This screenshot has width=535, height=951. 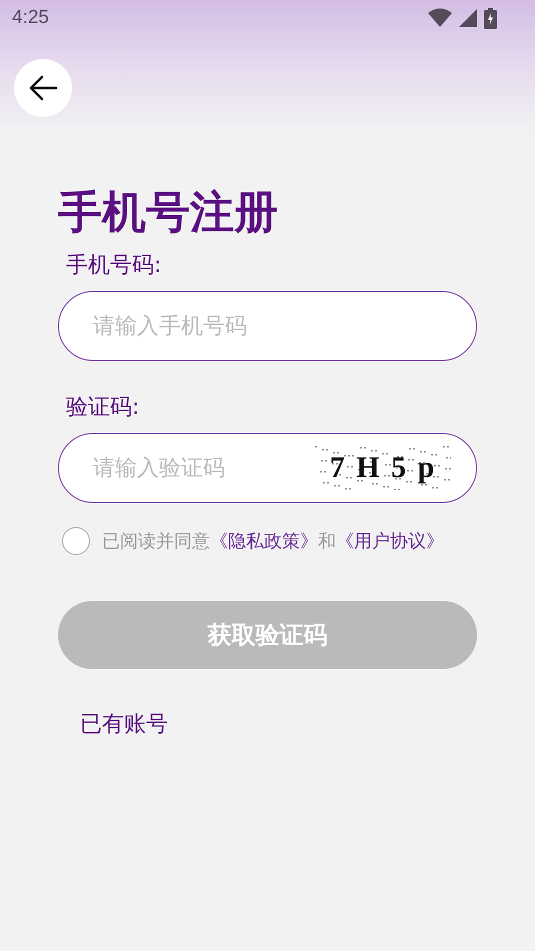 What do you see at coordinates (383, 468) in the screenshot?
I see `captcha-image: 7 H 5 p` at bounding box center [383, 468].